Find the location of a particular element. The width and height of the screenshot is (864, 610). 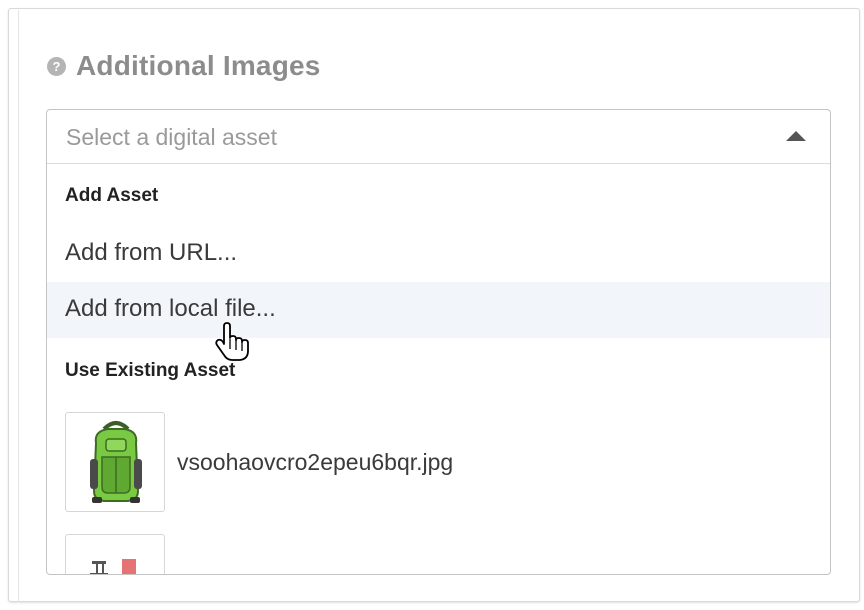

select-control: Select a digital asset is located at coordinates (438, 137).